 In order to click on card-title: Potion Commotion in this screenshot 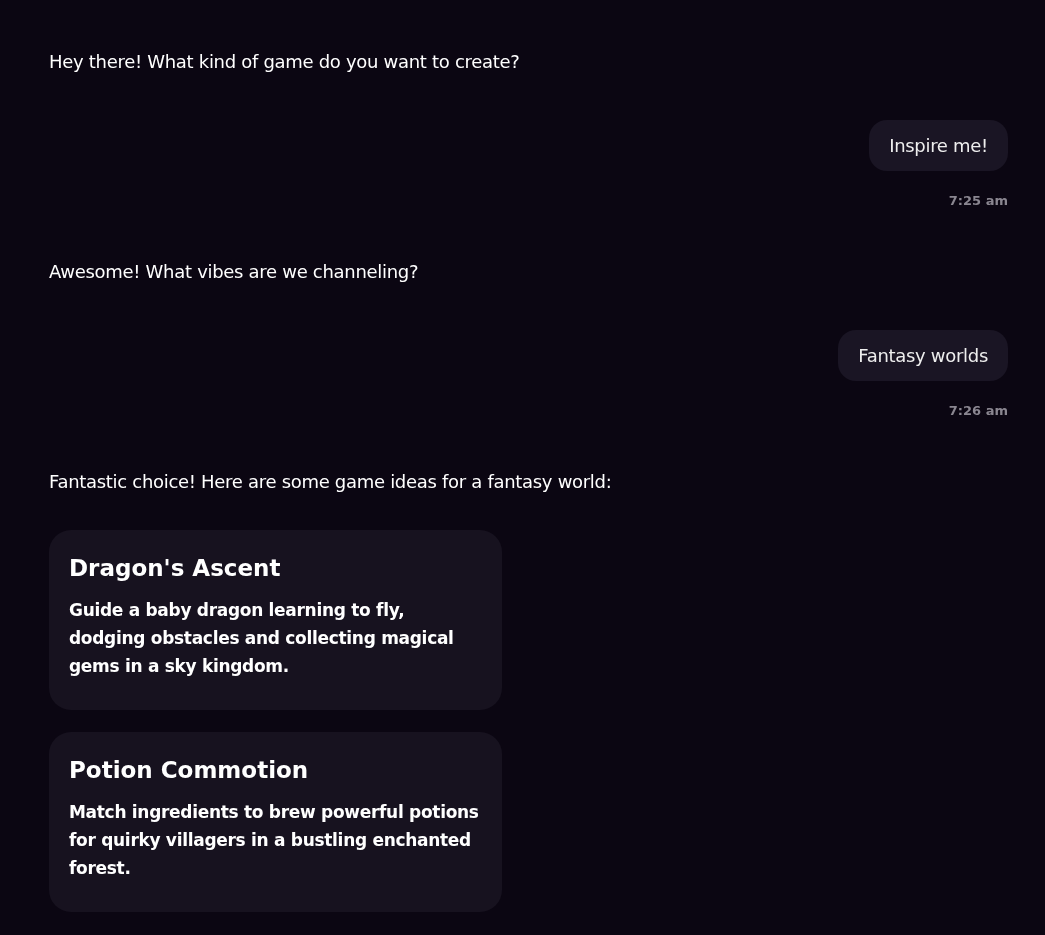, I will do `click(189, 770)`.